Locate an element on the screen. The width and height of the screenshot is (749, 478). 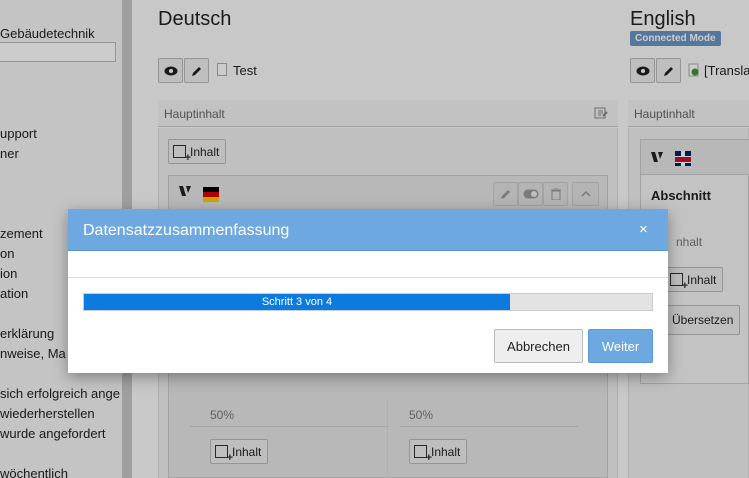
modal-header: Datensatzzusammenfassung × is located at coordinates (368, 230).